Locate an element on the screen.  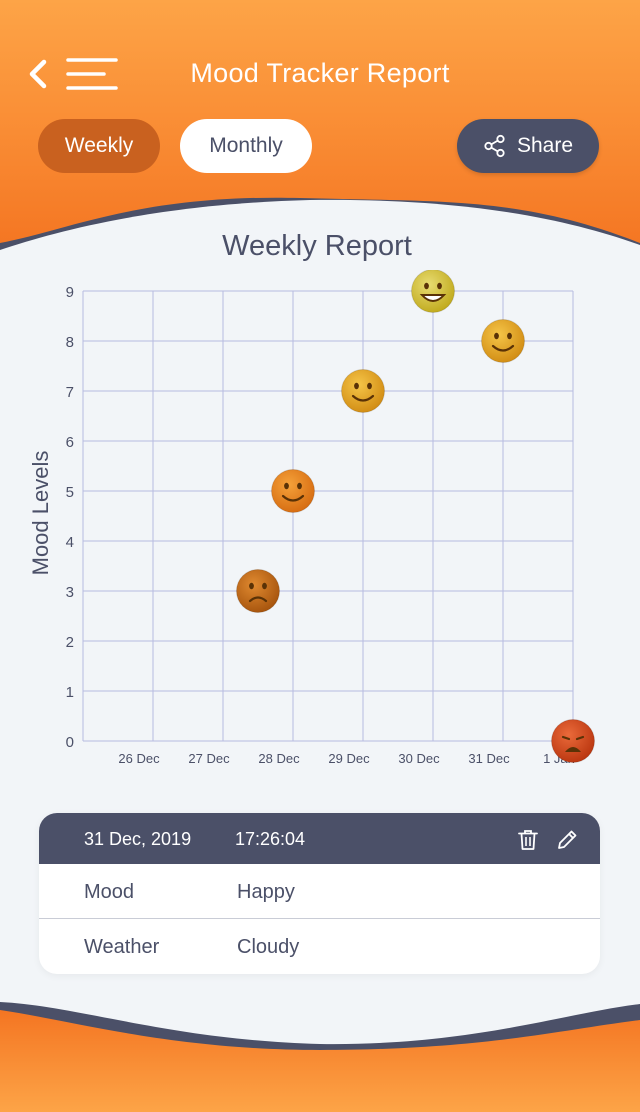
entry-header: 31 Dec, 2019 17:26:04 is located at coordinates (319, 838).